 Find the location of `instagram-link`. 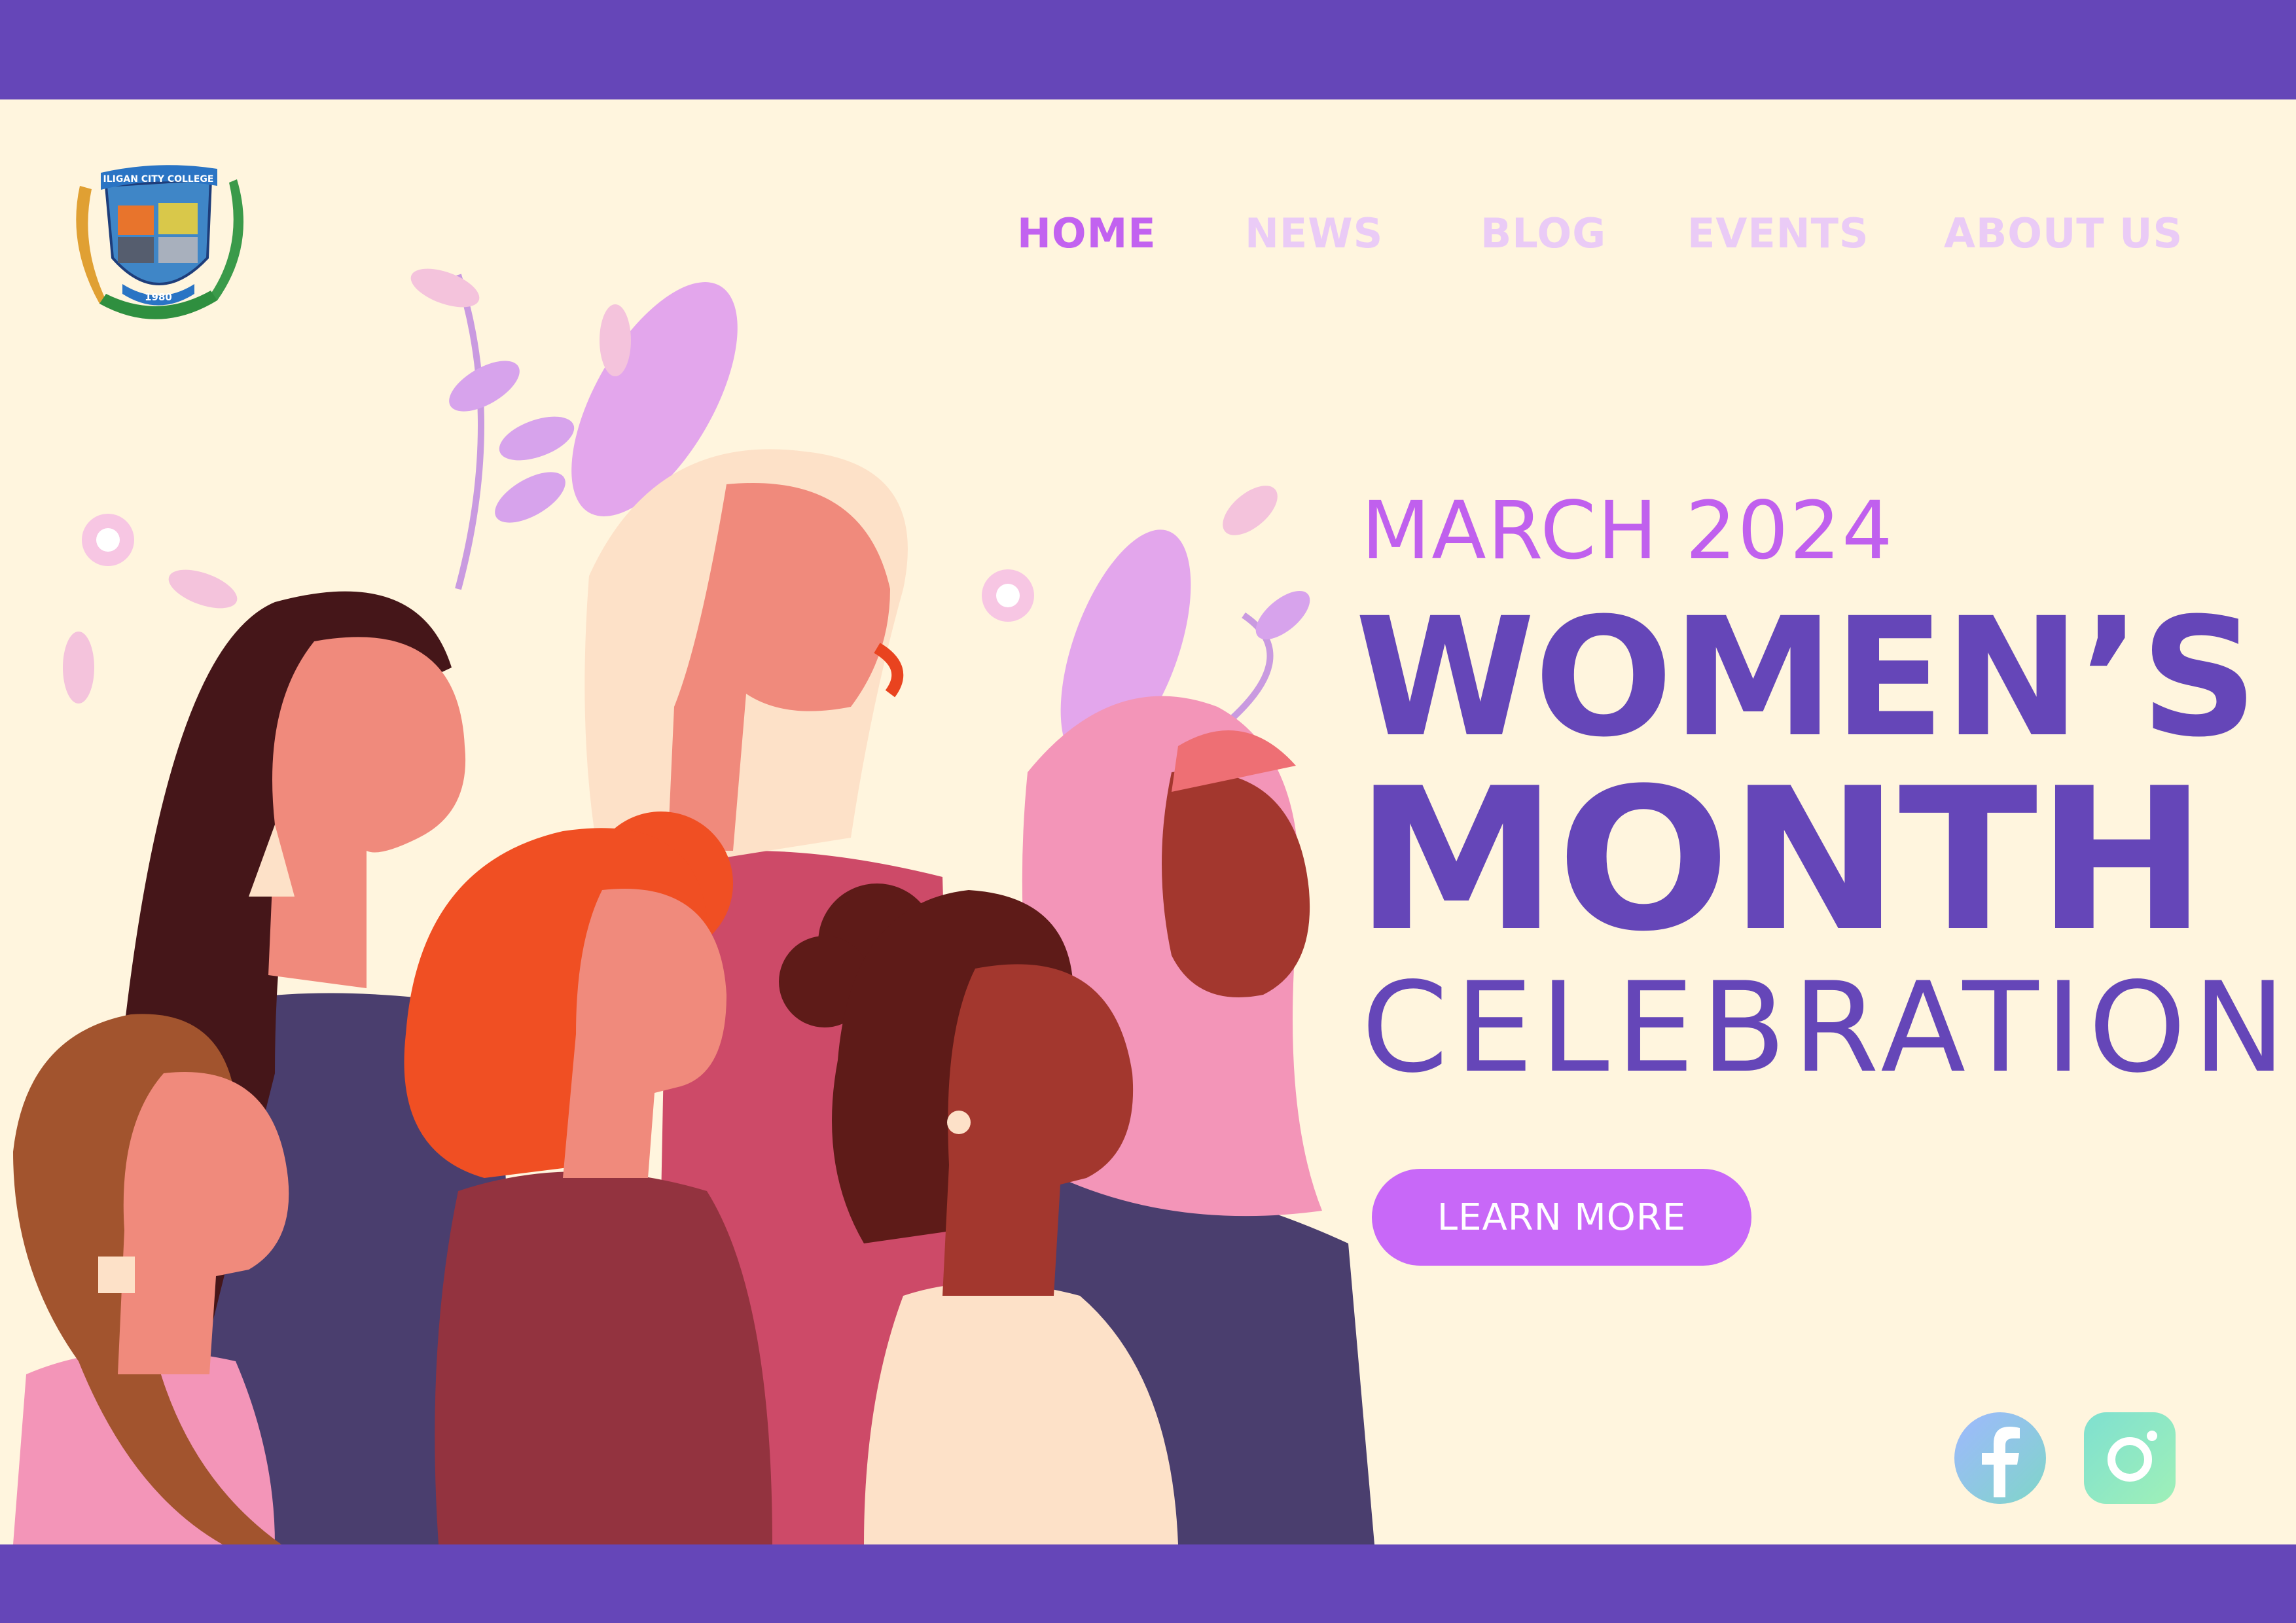

instagram-link is located at coordinates (2130, 1458).